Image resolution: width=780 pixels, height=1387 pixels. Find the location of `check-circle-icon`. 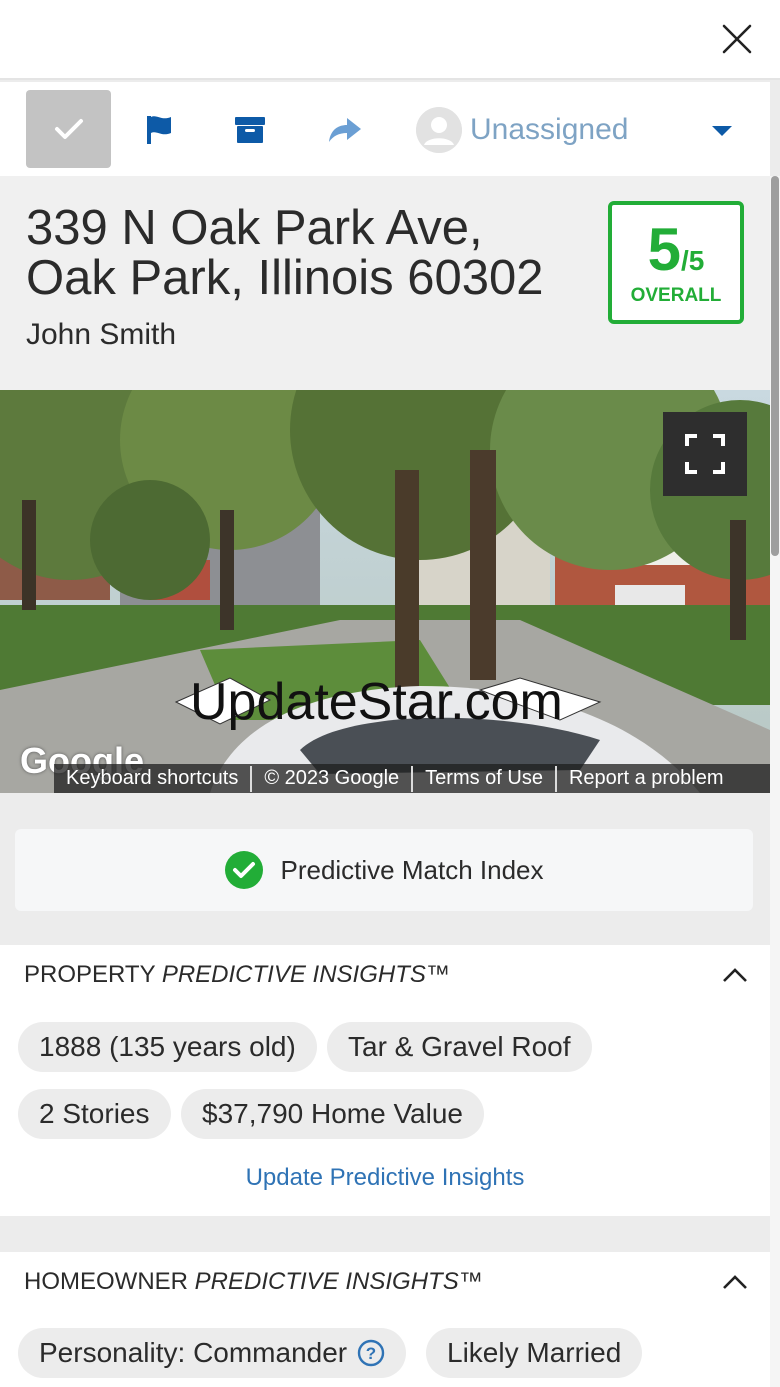

check-circle-icon is located at coordinates (244, 870).